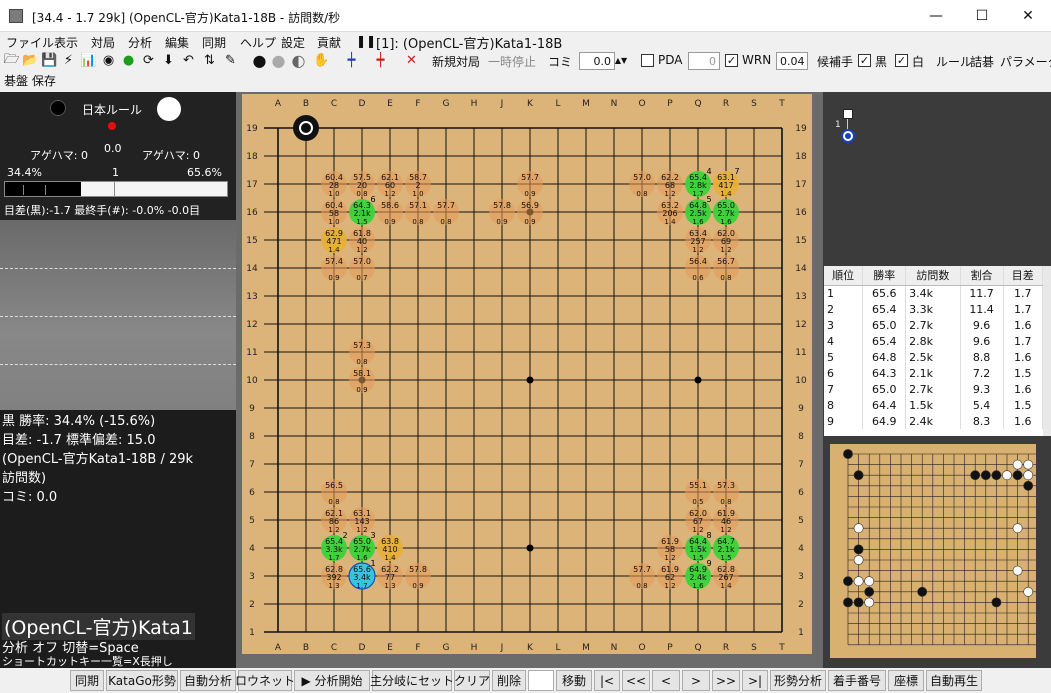 The width and height of the screenshot is (1051, 693). Describe the element at coordinates (726, 680) in the screenshot. I see `forward-ten-button: >>` at that location.